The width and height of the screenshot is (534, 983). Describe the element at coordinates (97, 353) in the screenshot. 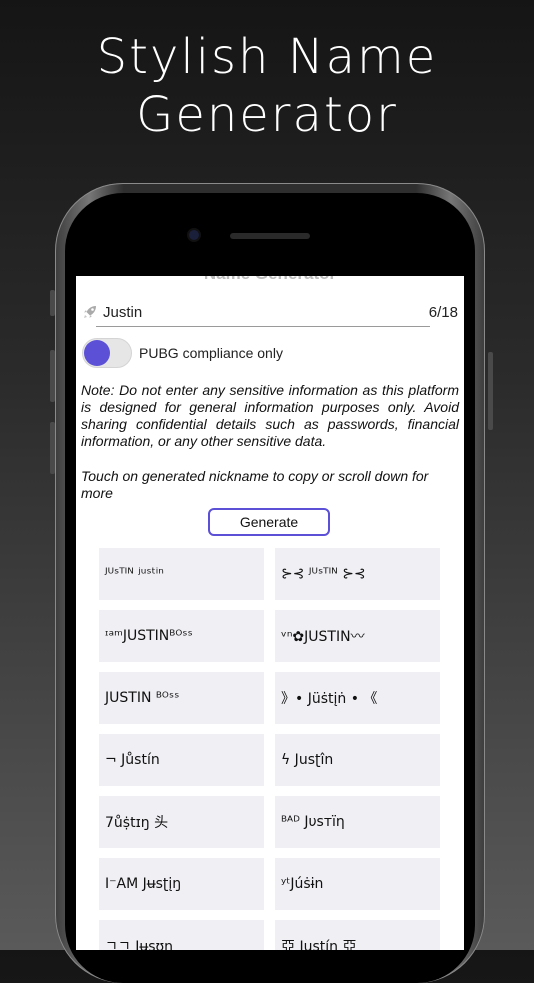

I see `toggle-knob` at that location.